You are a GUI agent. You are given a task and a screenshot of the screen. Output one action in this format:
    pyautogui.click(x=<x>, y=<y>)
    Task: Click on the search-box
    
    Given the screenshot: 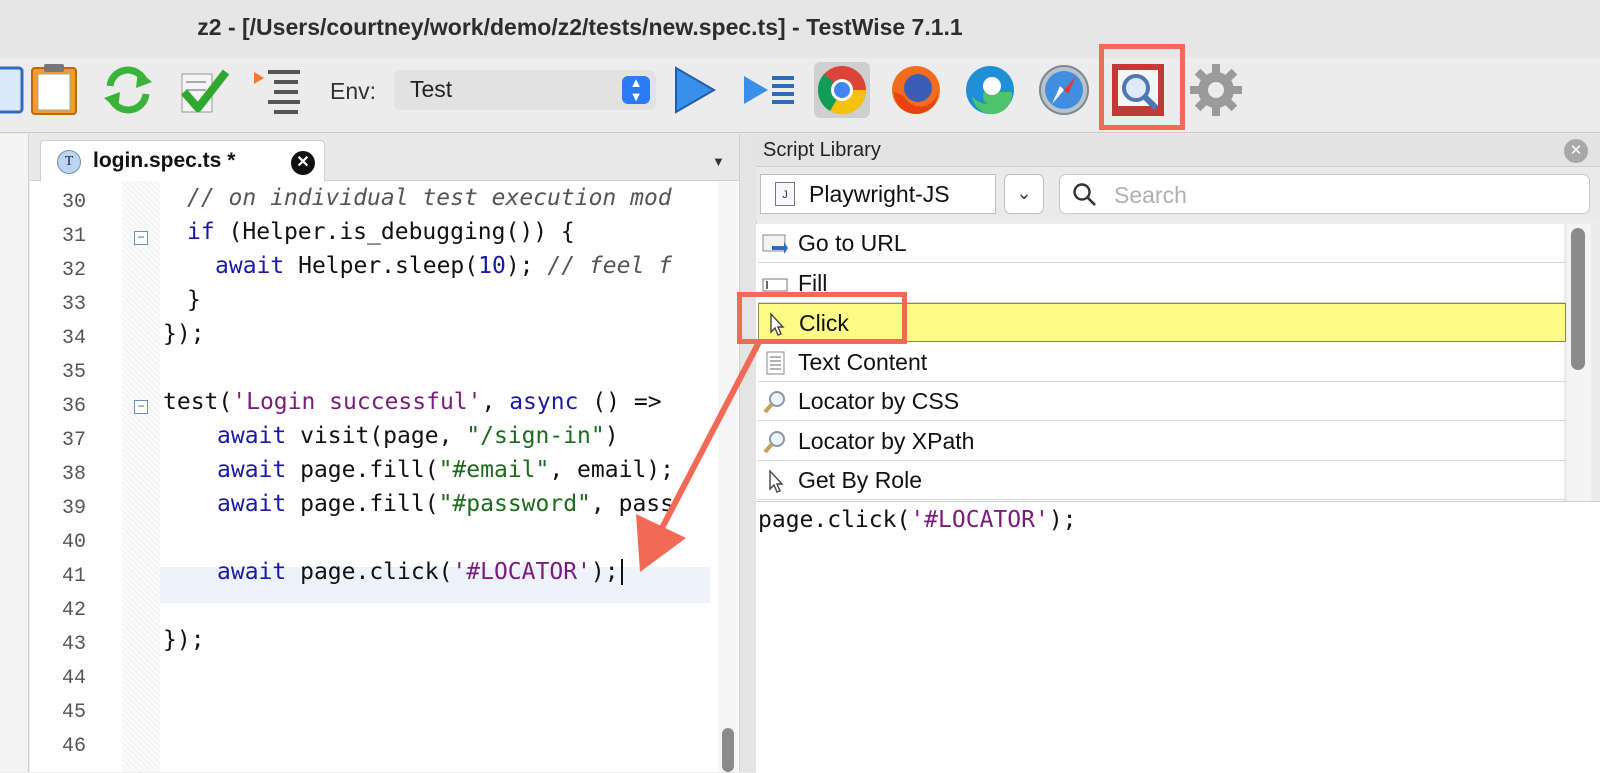 What is the action you would take?
    pyautogui.click(x=1324, y=194)
    